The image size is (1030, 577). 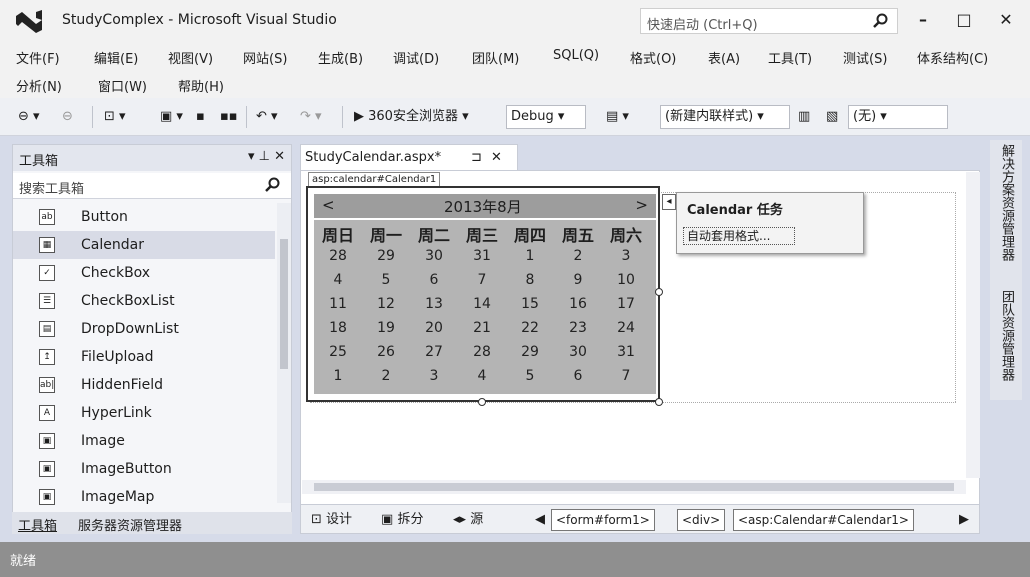 I want to click on calendar-day-cell: 10, so click(x=626, y=280).